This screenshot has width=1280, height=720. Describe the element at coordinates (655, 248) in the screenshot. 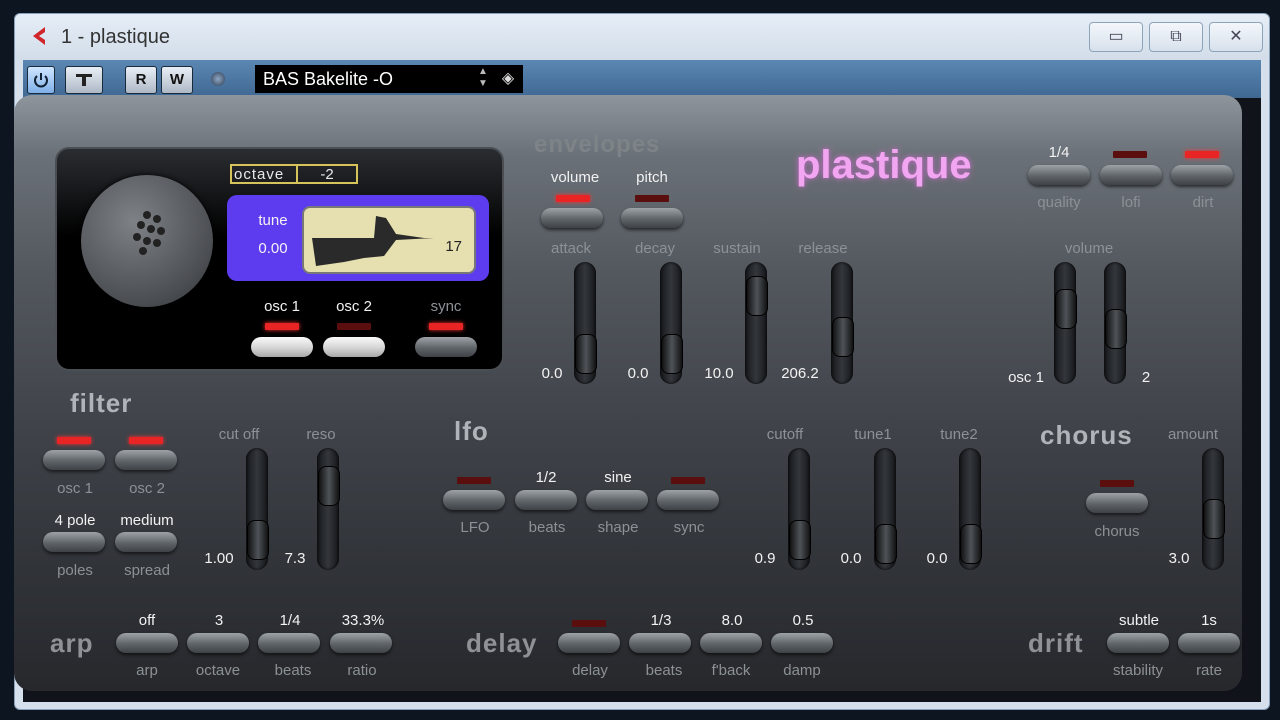

I see `decay-label: decay` at that location.